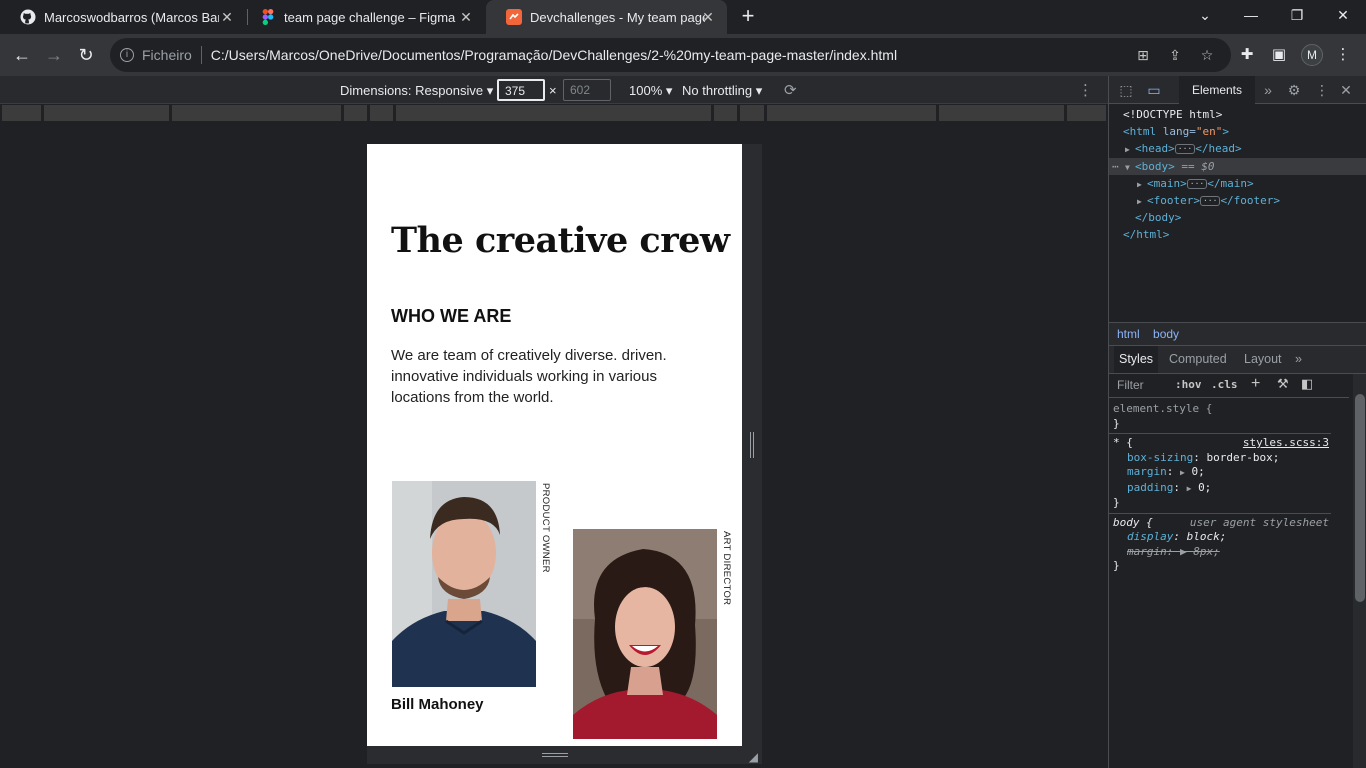 The height and width of the screenshot is (768, 1366). I want to click on back-icon: ←, so click(22, 55).